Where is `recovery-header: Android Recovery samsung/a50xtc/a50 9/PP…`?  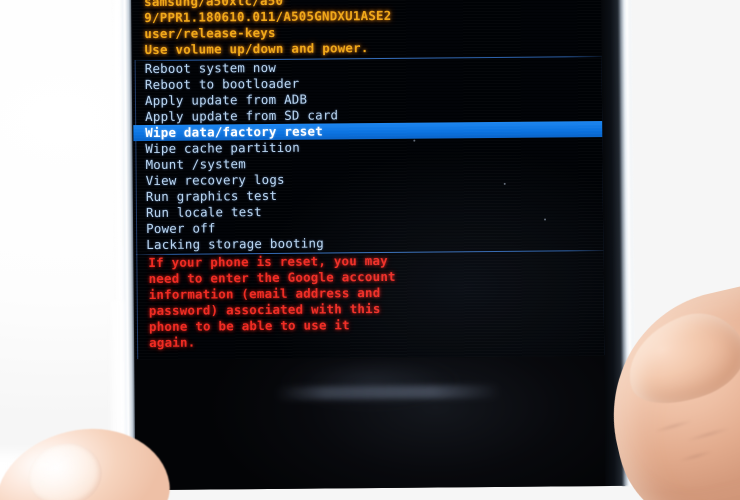 recovery-header: Android Recovery samsung/a50xtc/a50 9/PP… is located at coordinates (369, 29).